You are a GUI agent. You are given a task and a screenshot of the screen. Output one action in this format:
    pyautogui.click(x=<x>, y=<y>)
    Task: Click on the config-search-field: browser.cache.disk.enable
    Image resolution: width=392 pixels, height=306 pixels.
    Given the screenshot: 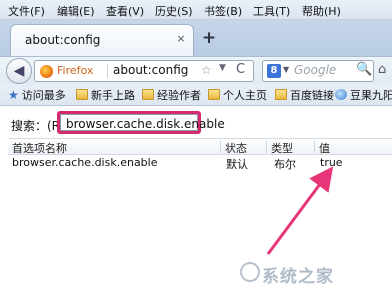 What is the action you would take?
    pyautogui.click(x=142, y=122)
    